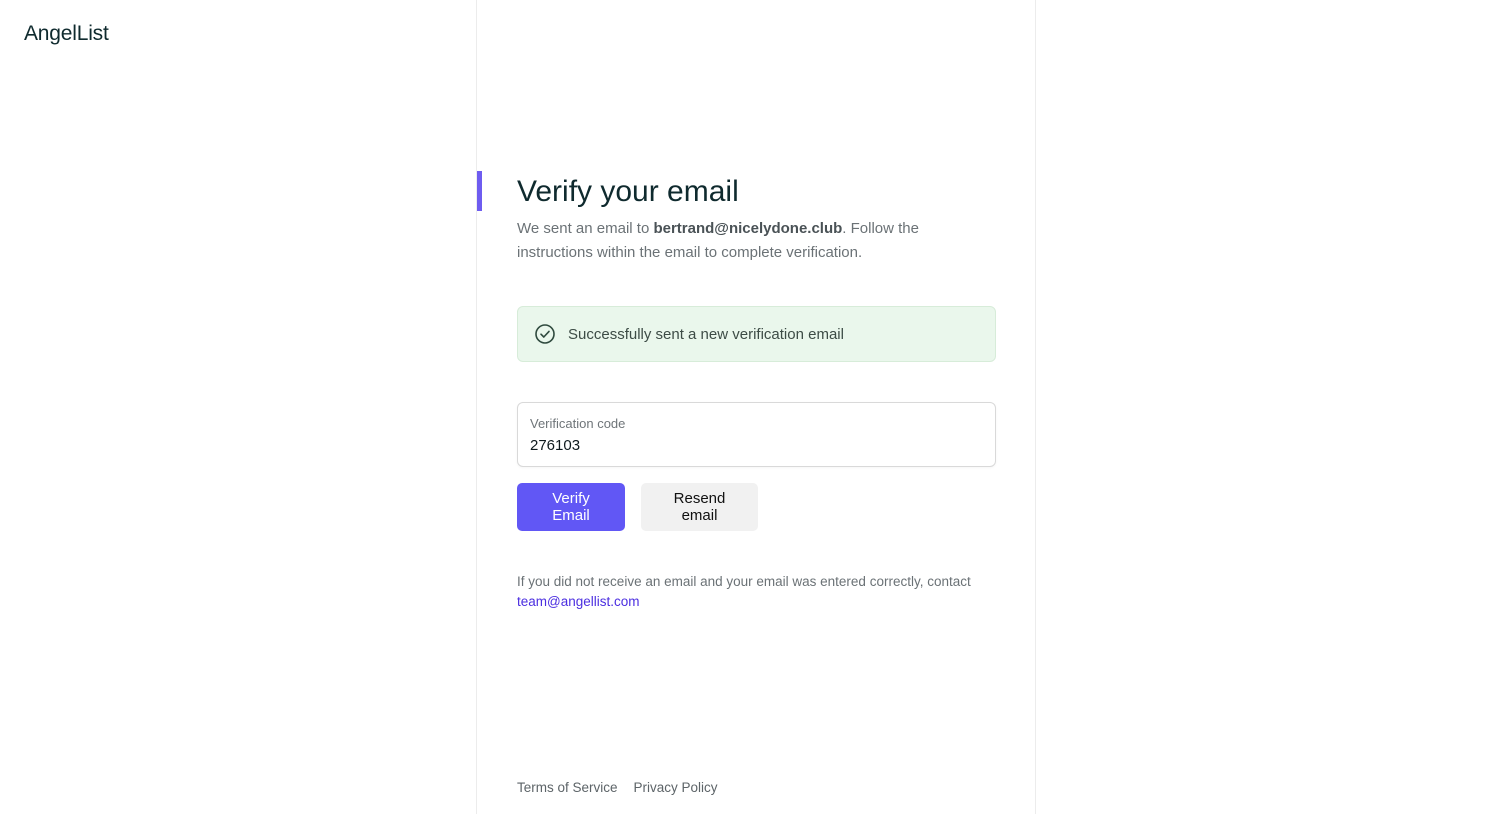  Describe the element at coordinates (585, 228) in the screenshot. I see `instructions-prefix: We sent an email to` at that location.